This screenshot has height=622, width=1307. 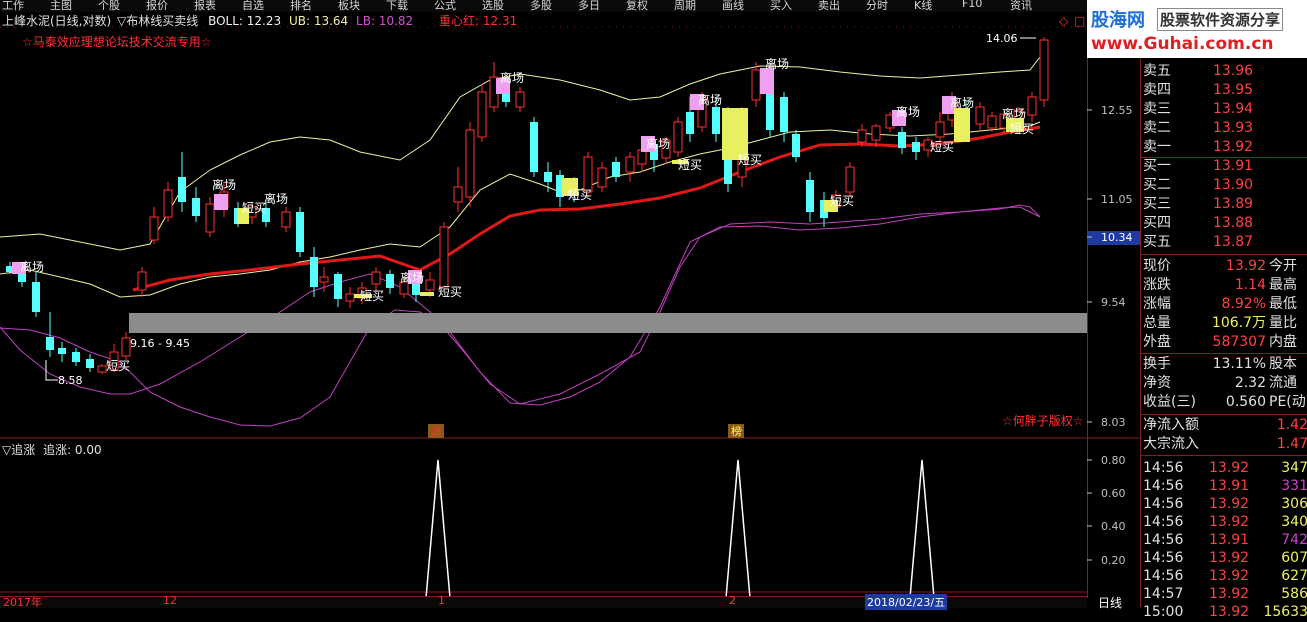 I want to click on bid-row: 买二 13.90, so click(x=1224, y=185).